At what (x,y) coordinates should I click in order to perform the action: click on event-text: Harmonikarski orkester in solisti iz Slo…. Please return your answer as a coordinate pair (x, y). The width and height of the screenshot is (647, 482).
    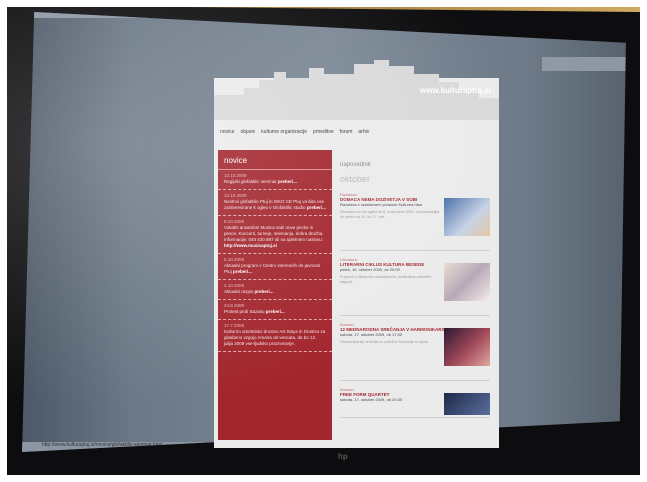
    Looking at the image, I should click on (385, 342).